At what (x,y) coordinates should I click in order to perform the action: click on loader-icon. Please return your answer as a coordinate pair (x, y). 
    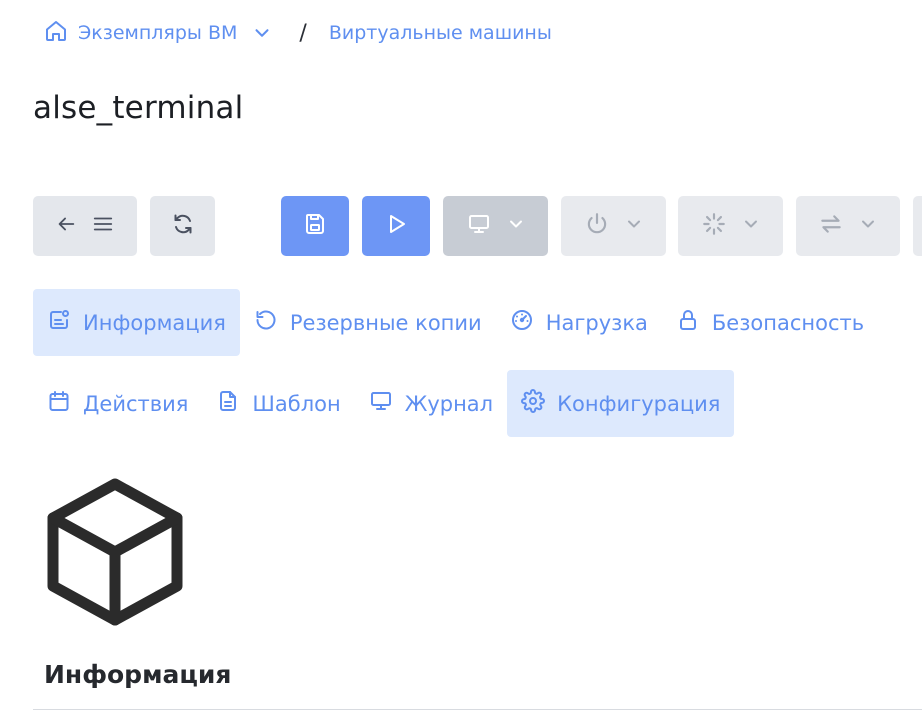
    Looking at the image, I should click on (714, 226).